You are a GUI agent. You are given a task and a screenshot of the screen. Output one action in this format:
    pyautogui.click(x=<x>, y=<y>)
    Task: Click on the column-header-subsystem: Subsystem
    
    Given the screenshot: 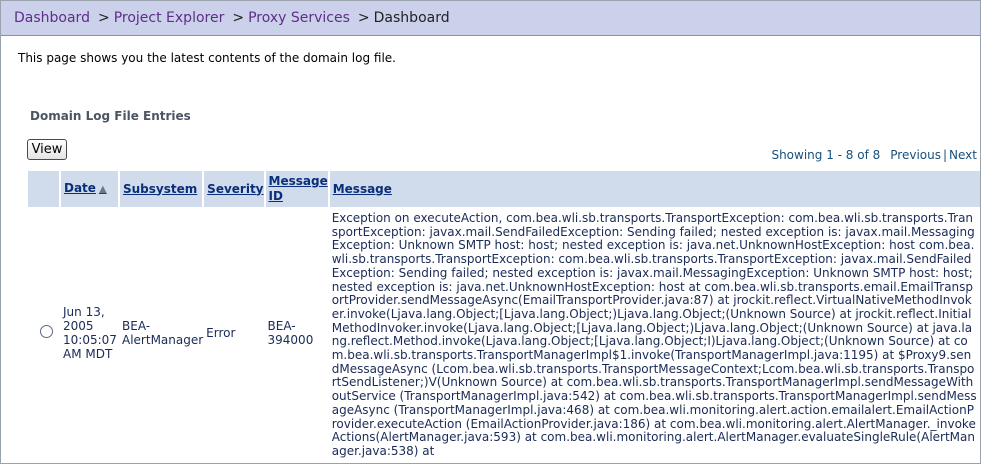 What is the action you would take?
    pyautogui.click(x=162, y=189)
    